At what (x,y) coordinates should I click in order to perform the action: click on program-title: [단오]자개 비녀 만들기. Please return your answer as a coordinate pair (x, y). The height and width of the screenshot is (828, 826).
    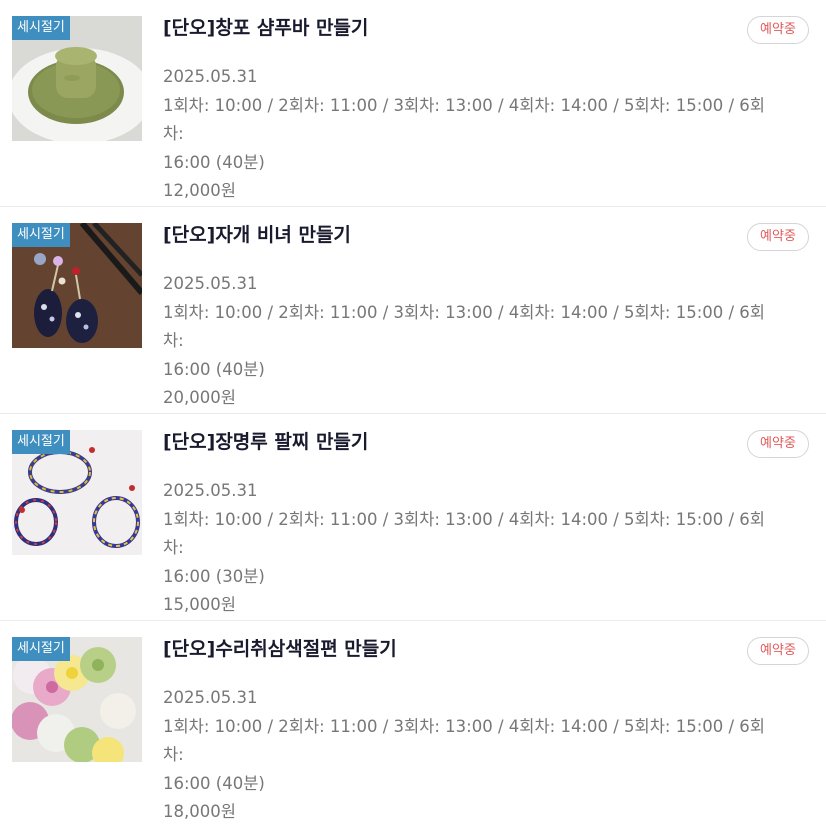
    Looking at the image, I should click on (257, 235).